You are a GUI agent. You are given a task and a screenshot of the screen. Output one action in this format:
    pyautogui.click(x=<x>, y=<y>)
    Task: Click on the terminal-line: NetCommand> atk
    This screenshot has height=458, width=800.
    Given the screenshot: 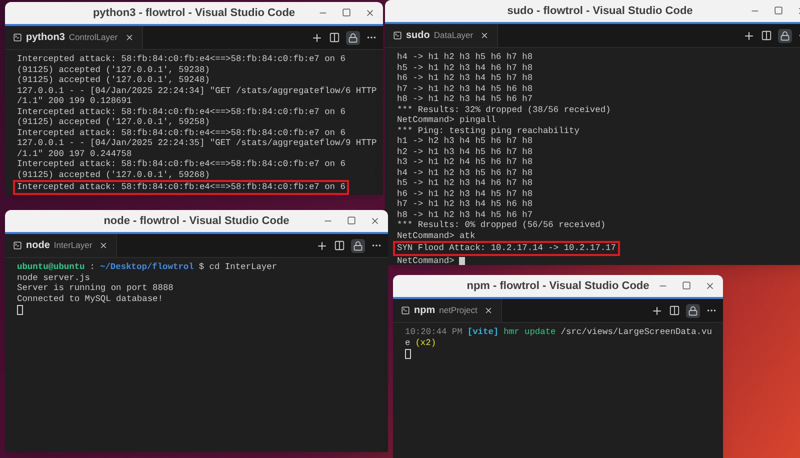 What is the action you would take?
    pyautogui.click(x=436, y=235)
    